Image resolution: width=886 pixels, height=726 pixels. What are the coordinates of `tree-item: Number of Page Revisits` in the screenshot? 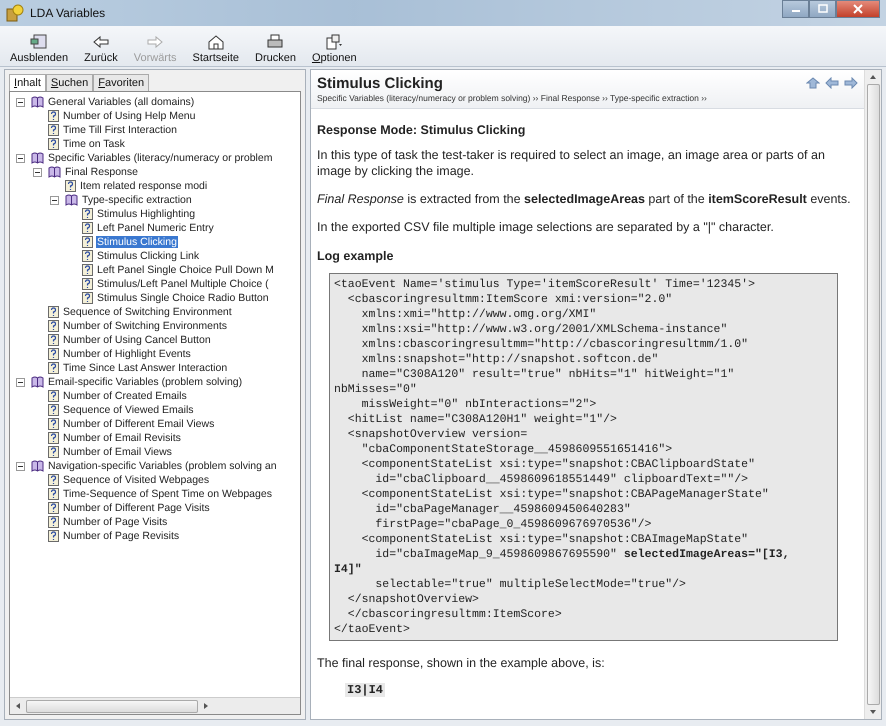 It's located at (121, 536).